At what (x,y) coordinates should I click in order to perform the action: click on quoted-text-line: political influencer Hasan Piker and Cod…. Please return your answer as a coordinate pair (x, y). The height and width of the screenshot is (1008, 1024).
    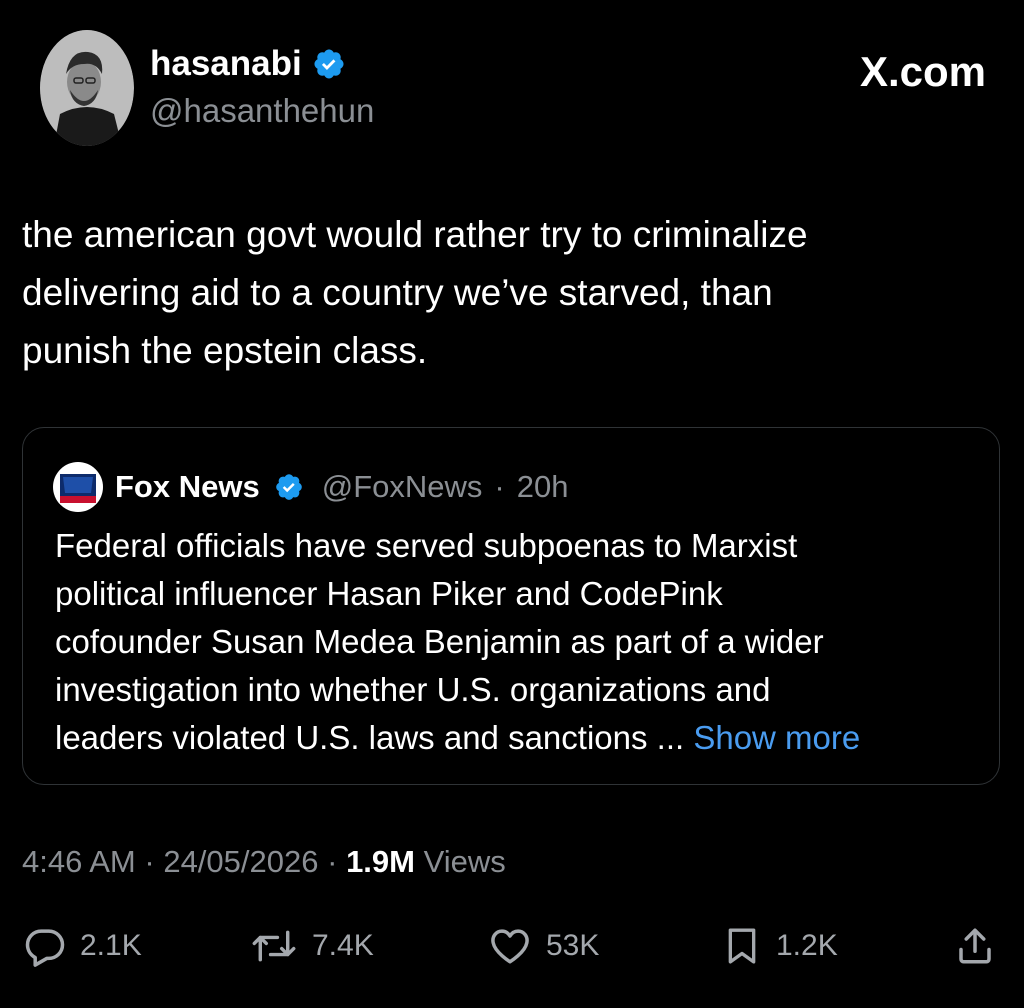
    Looking at the image, I should click on (389, 593).